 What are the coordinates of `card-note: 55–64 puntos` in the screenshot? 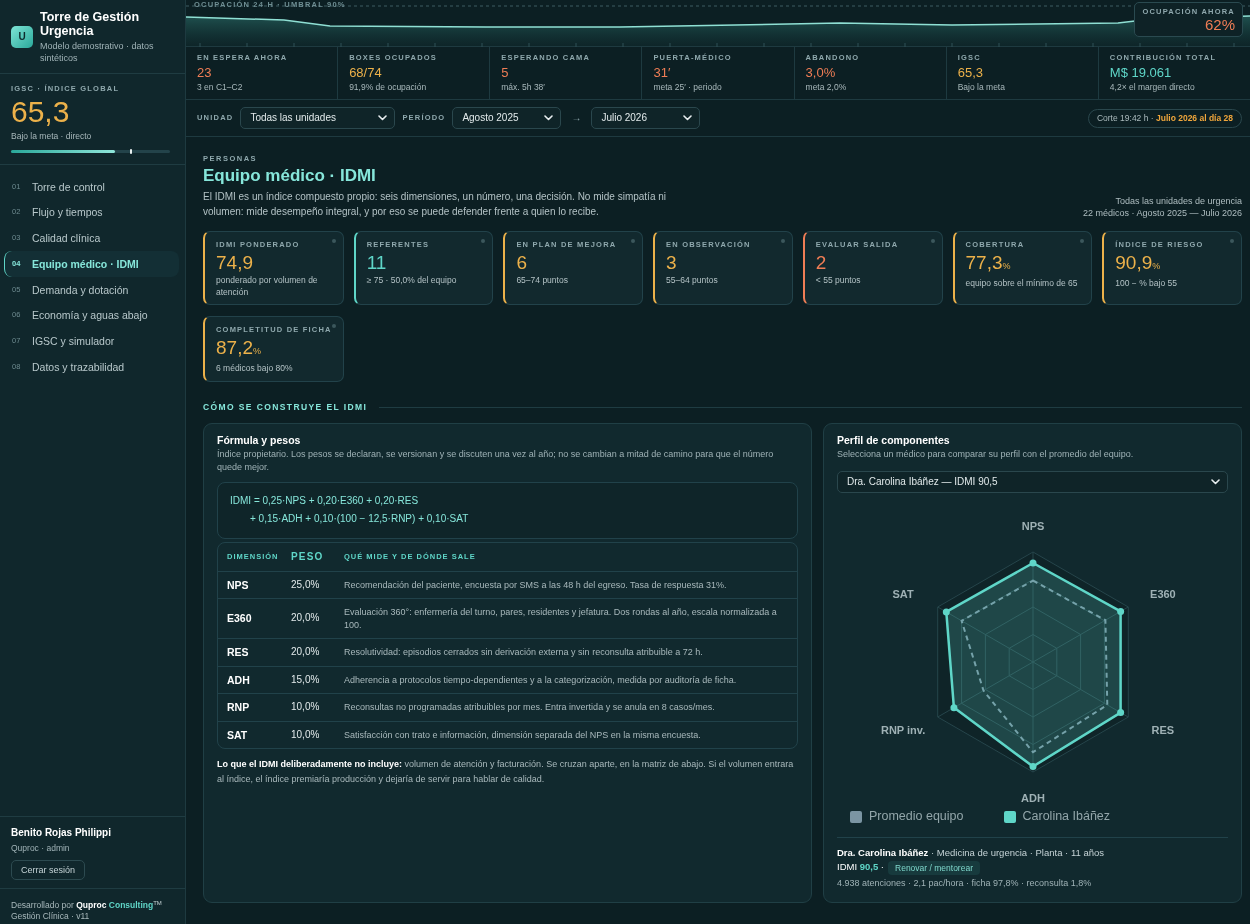 It's located at (692, 280).